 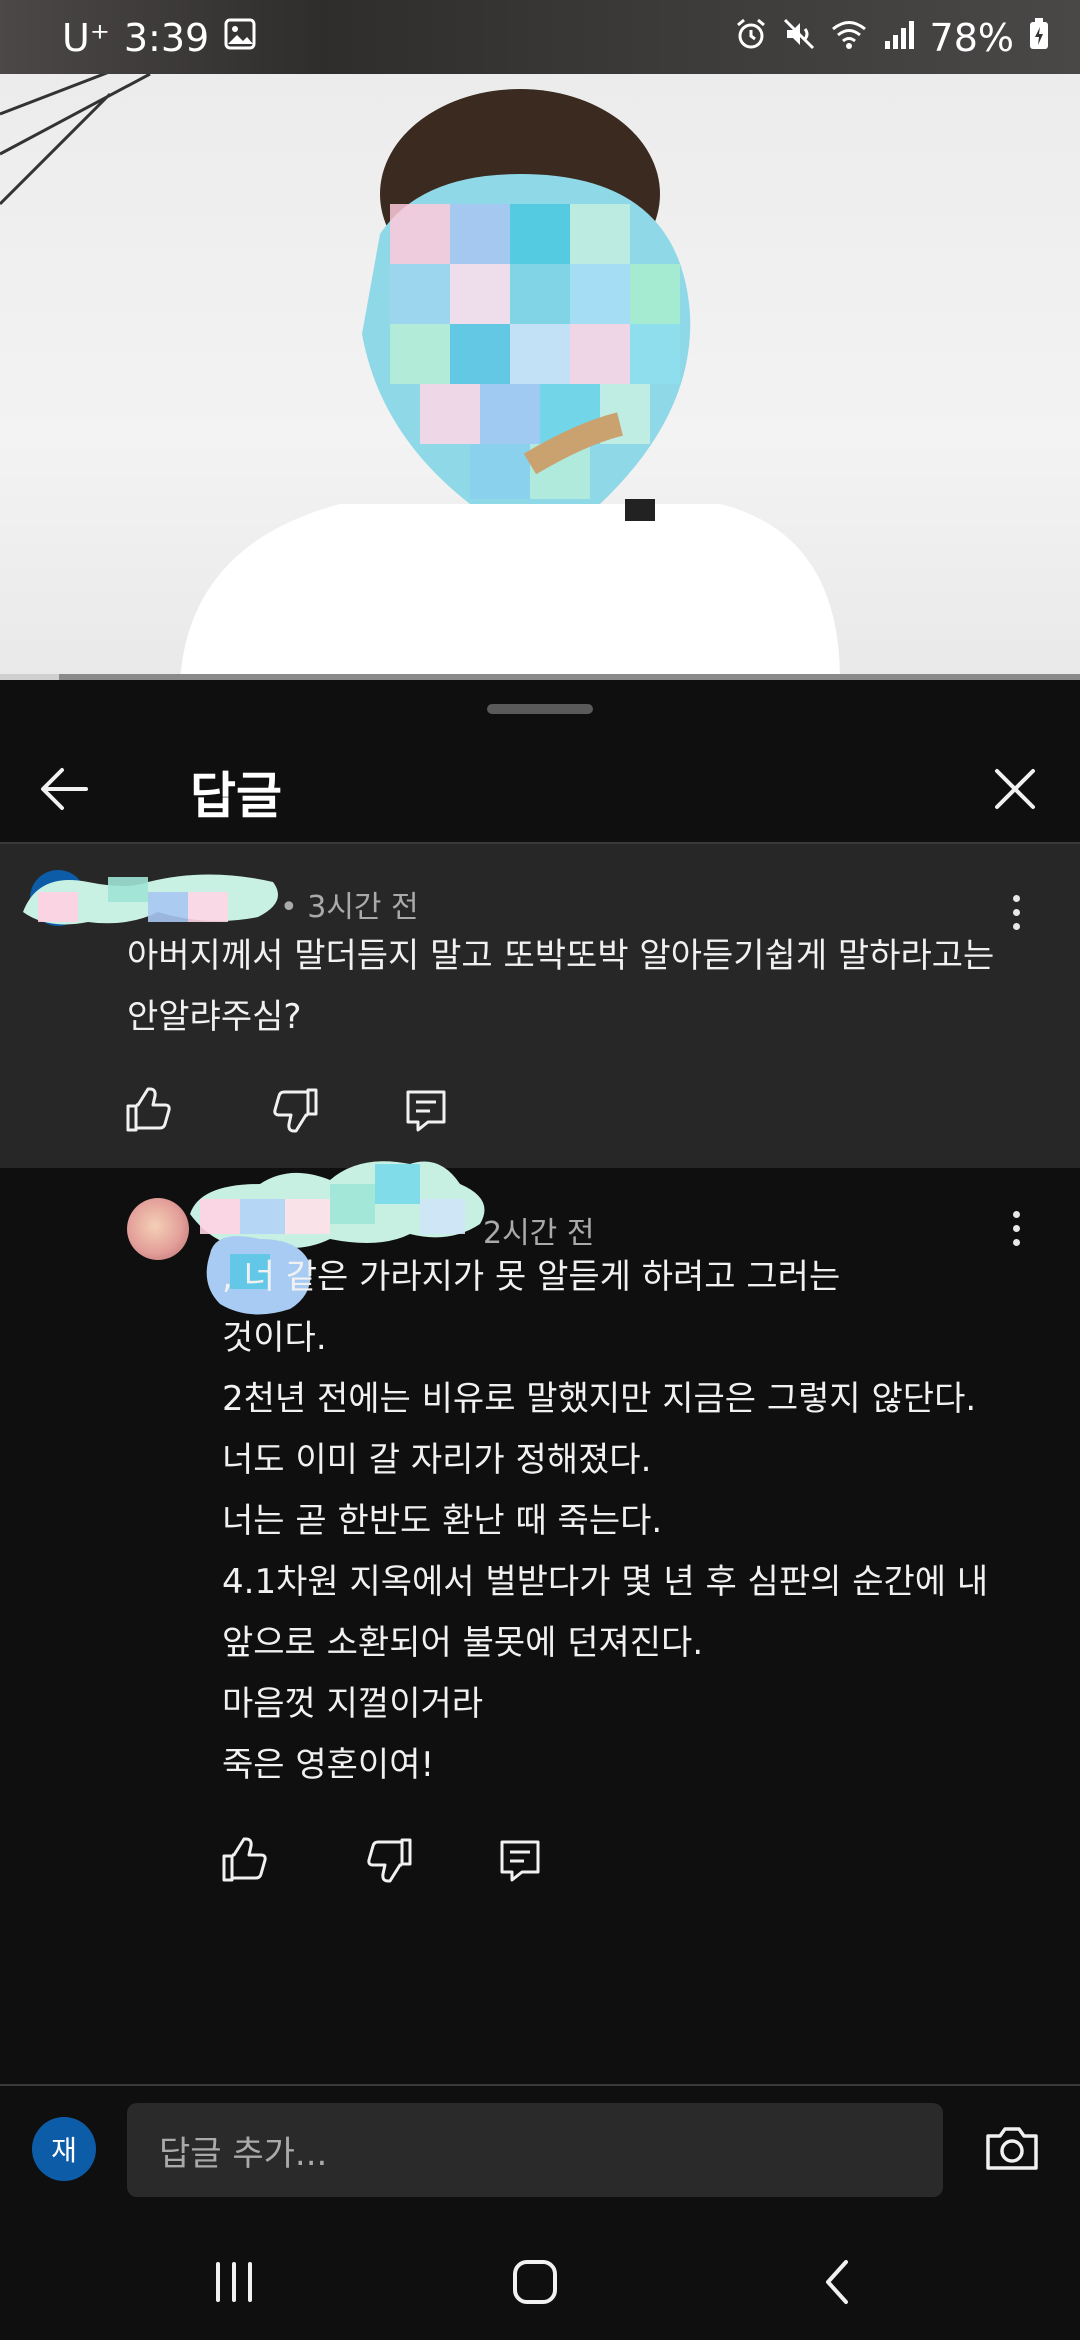 I want to click on composer-divider, so click(x=540, y=2085).